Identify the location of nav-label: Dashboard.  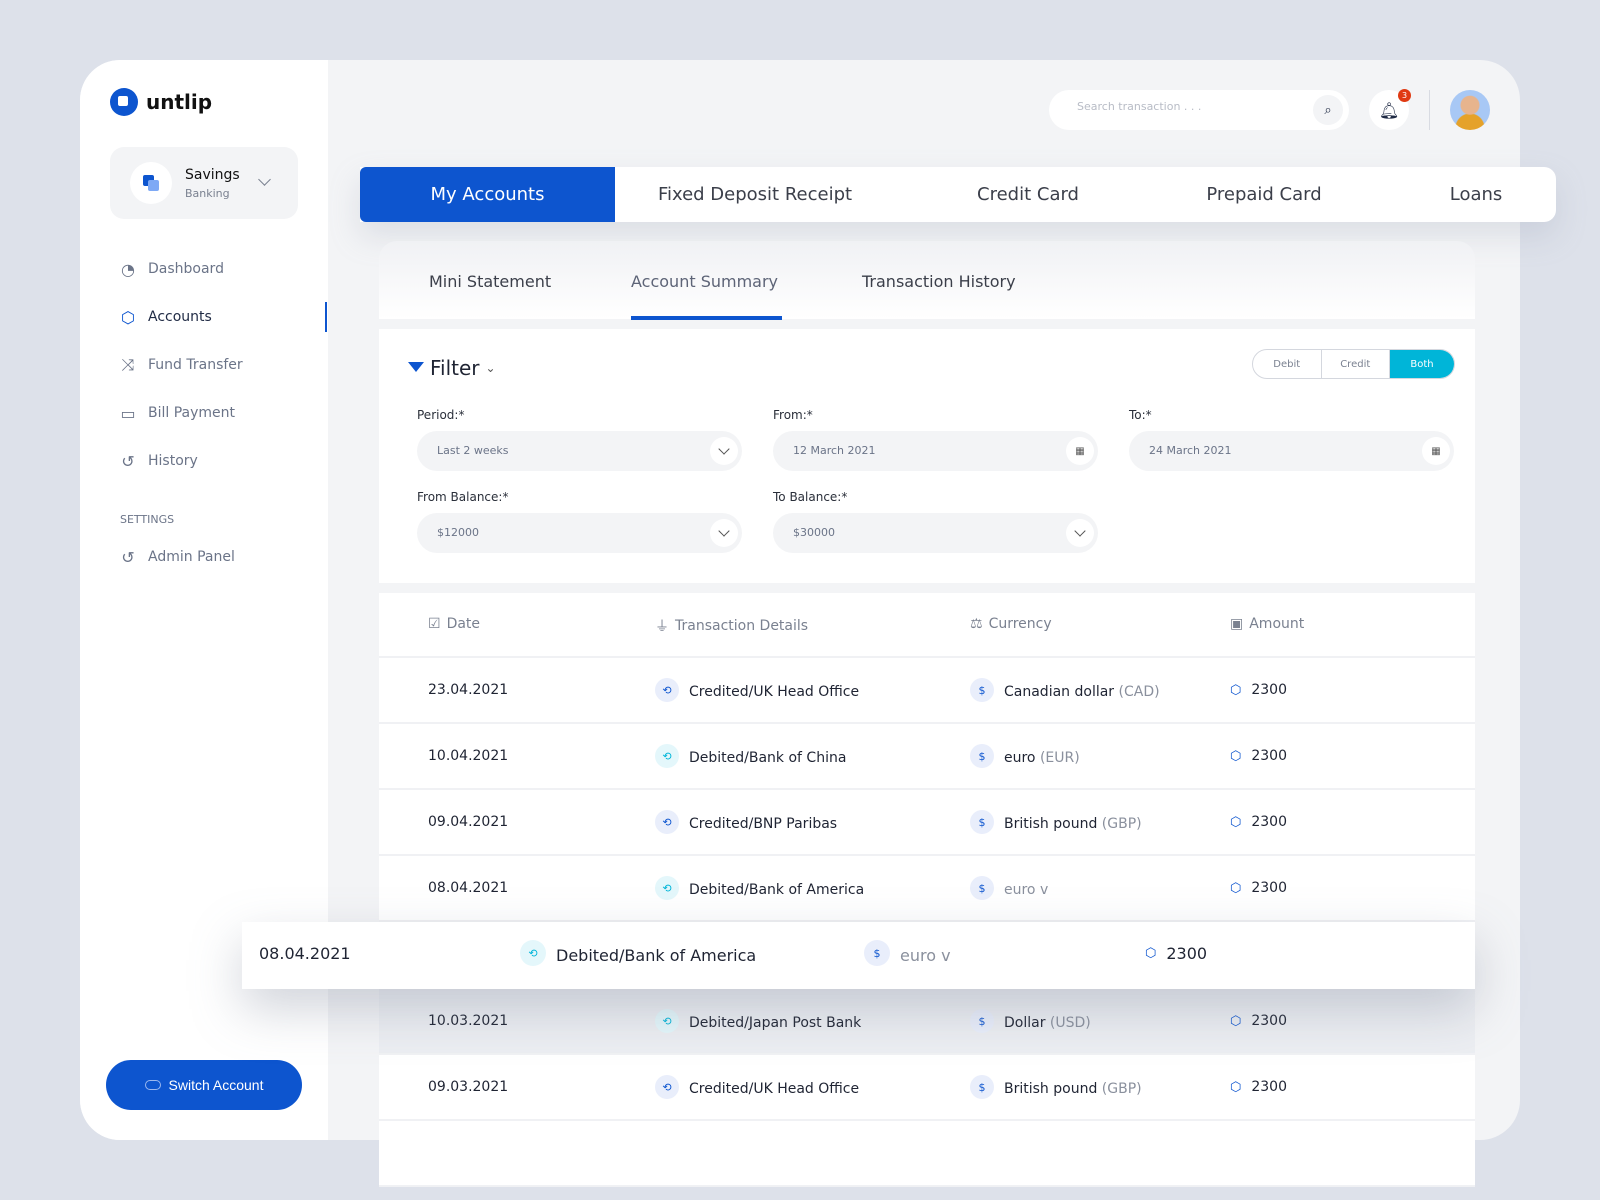
(186, 269).